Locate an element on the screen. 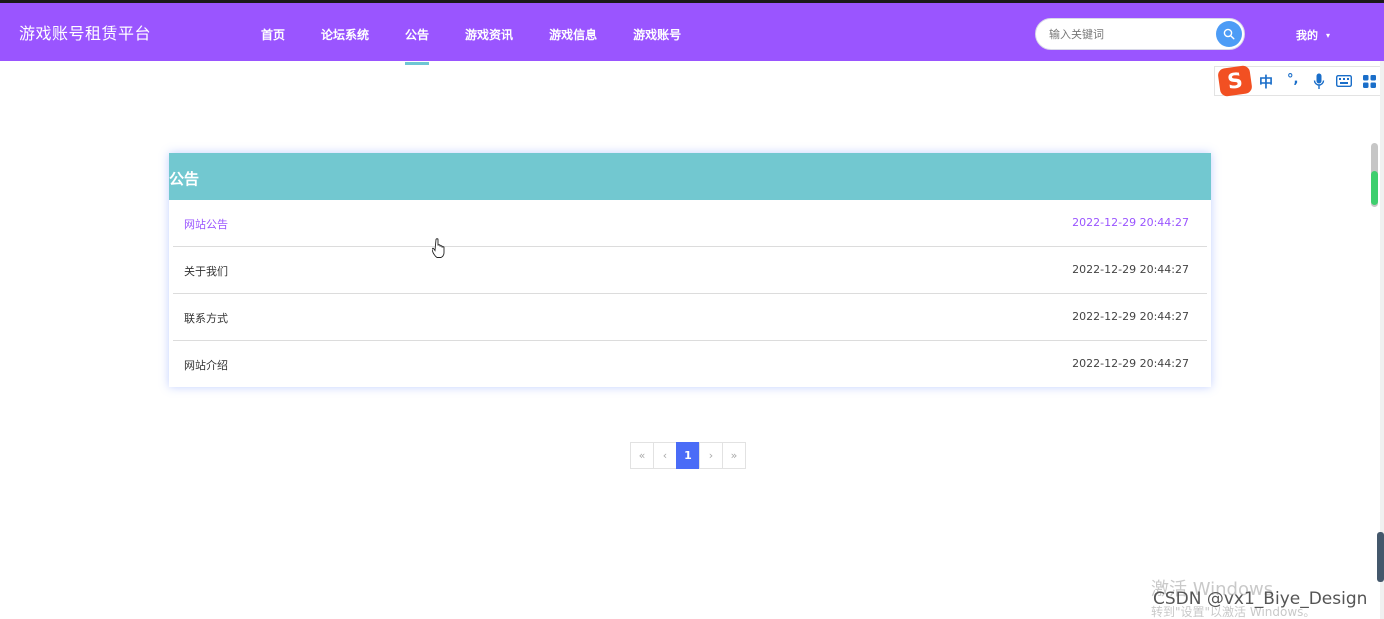 The image size is (1384, 619). page-last-button: » is located at coordinates (734, 455).